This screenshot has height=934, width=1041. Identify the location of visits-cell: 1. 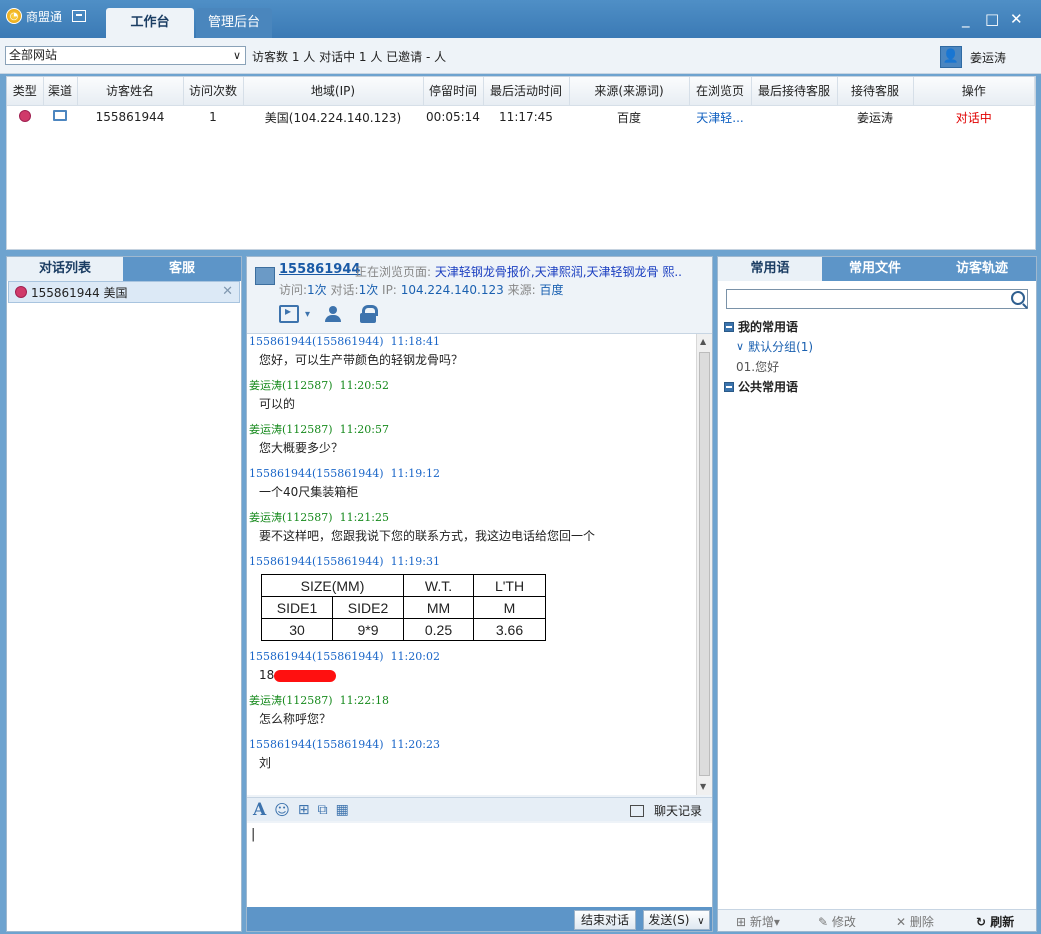
(213, 117).